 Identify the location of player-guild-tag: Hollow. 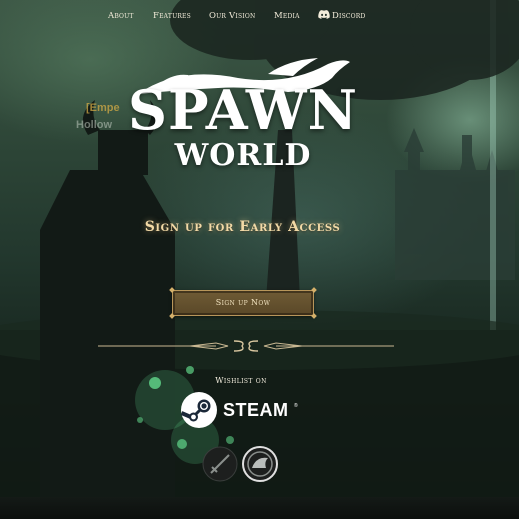
(94, 125).